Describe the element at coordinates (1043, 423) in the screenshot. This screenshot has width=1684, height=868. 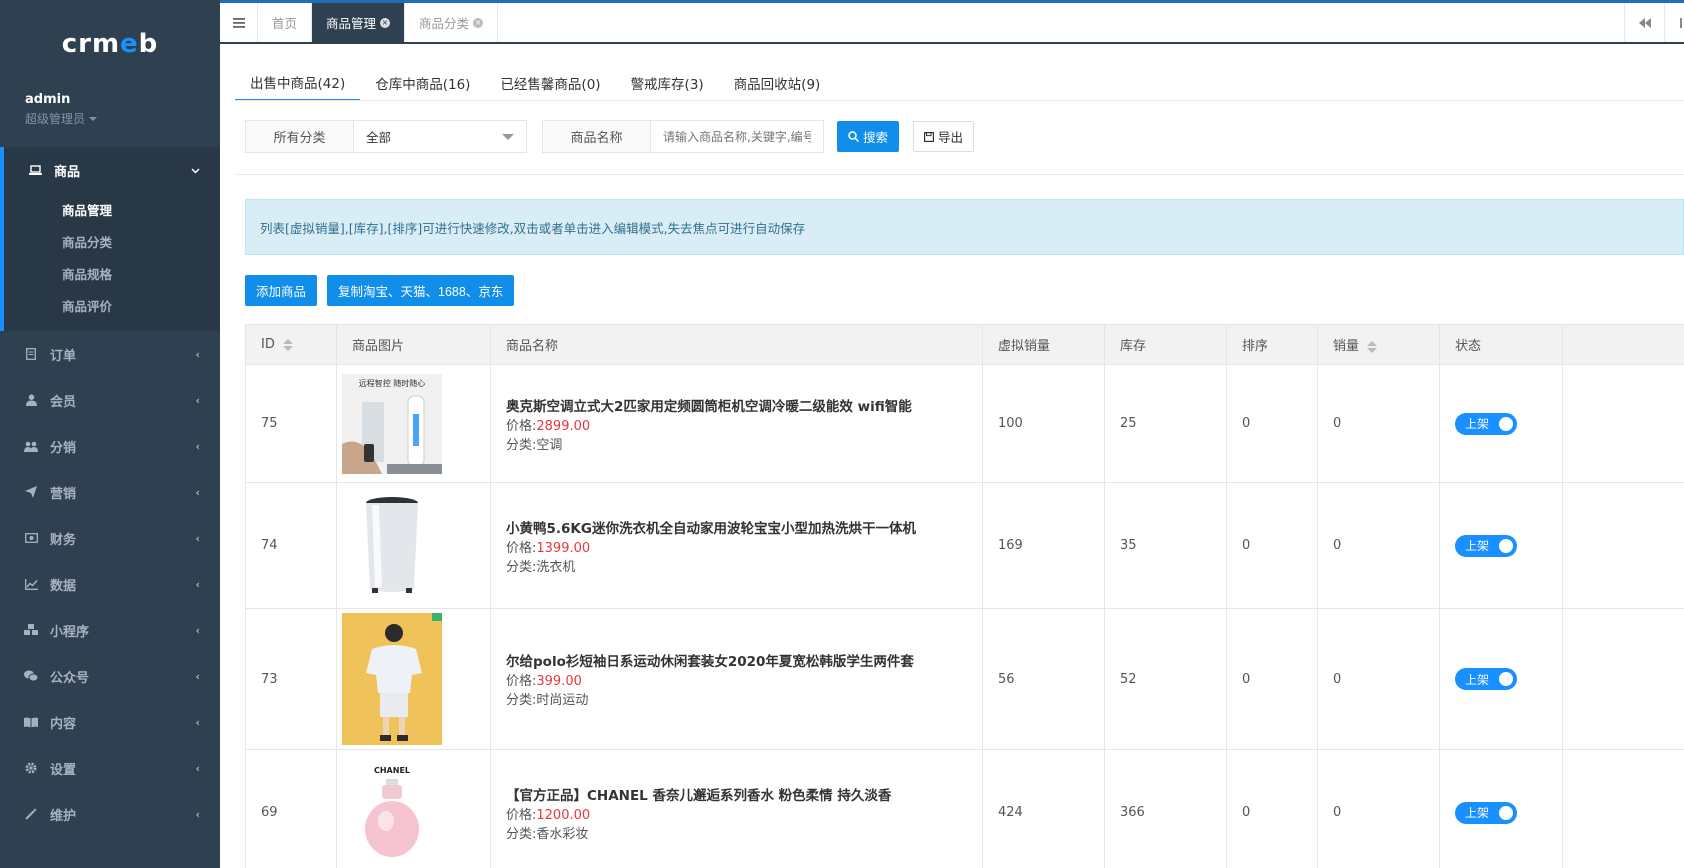
I see `cell-virtual-sales: 100` at that location.